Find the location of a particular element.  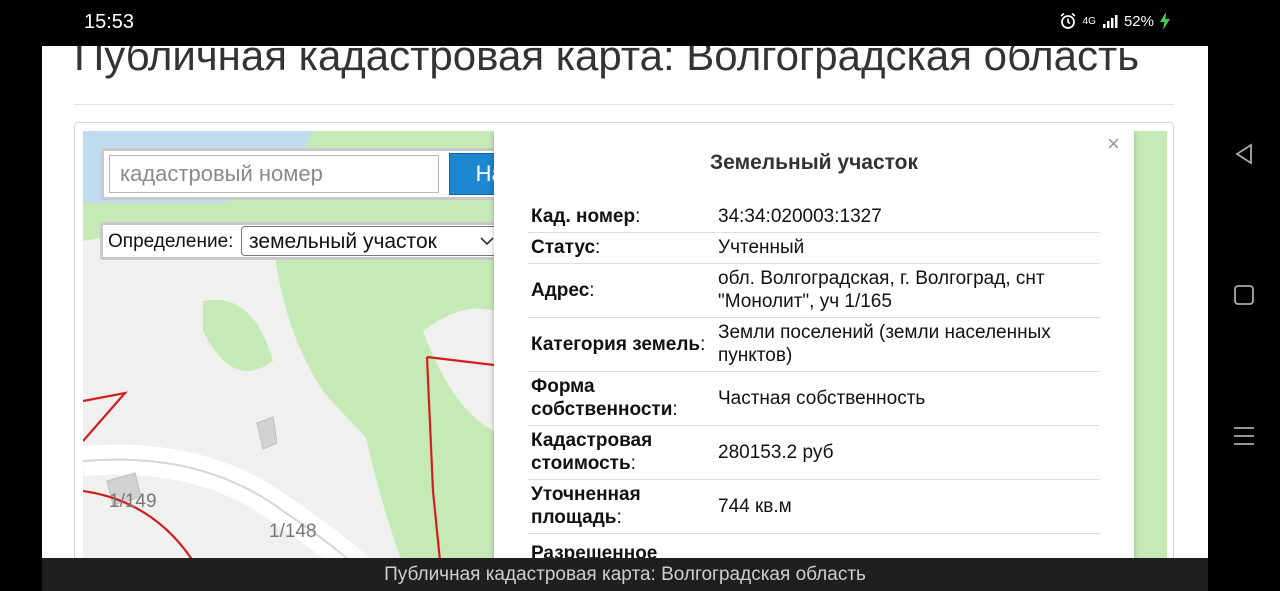

info-row: Статус: Учтенный is located at coordinates (814, 248).